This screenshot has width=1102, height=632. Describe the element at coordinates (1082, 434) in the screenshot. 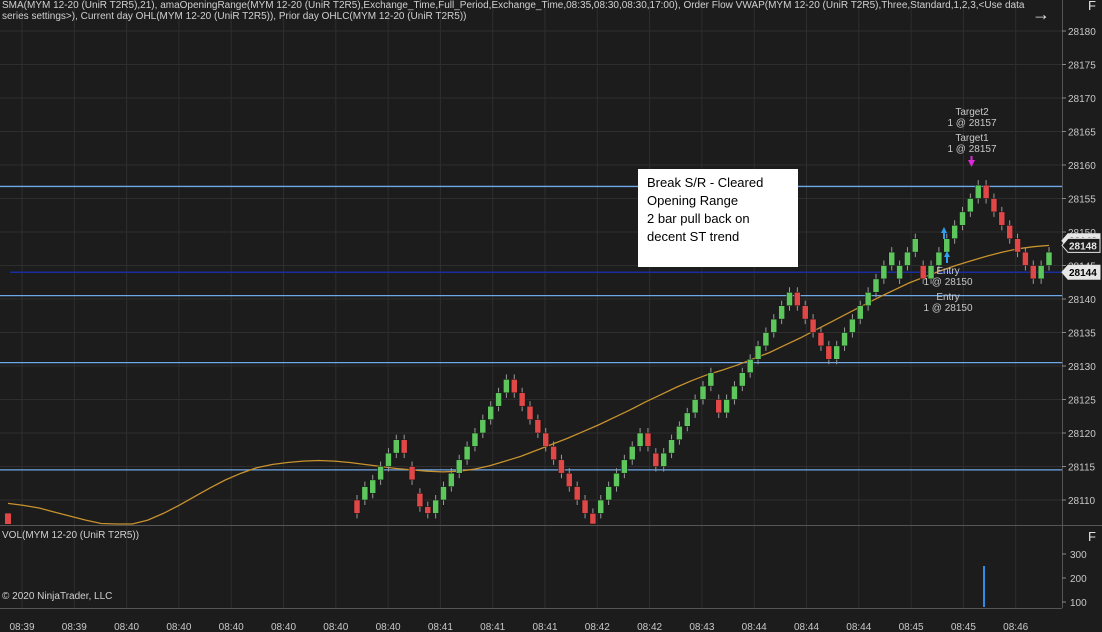

I see `y-tick-label: 28120` at that location.